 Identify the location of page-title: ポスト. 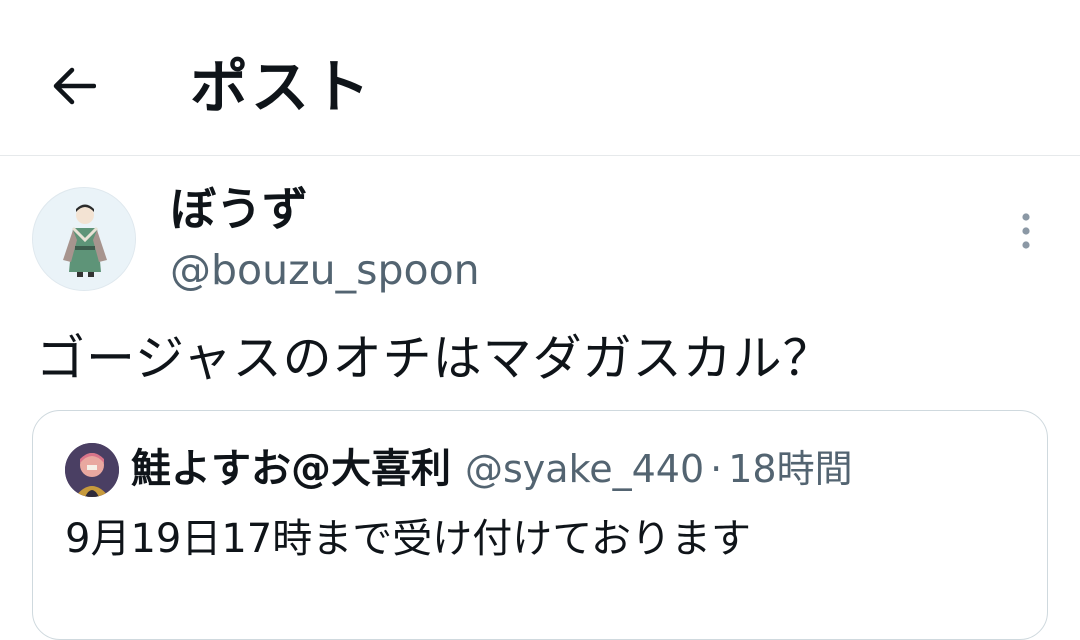
(282, 87).